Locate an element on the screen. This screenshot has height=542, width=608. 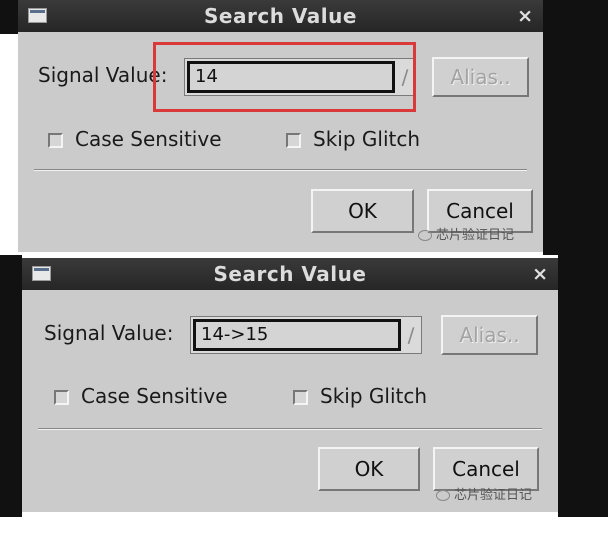
annotation-highlight-box is located at coordinates (284, 77).